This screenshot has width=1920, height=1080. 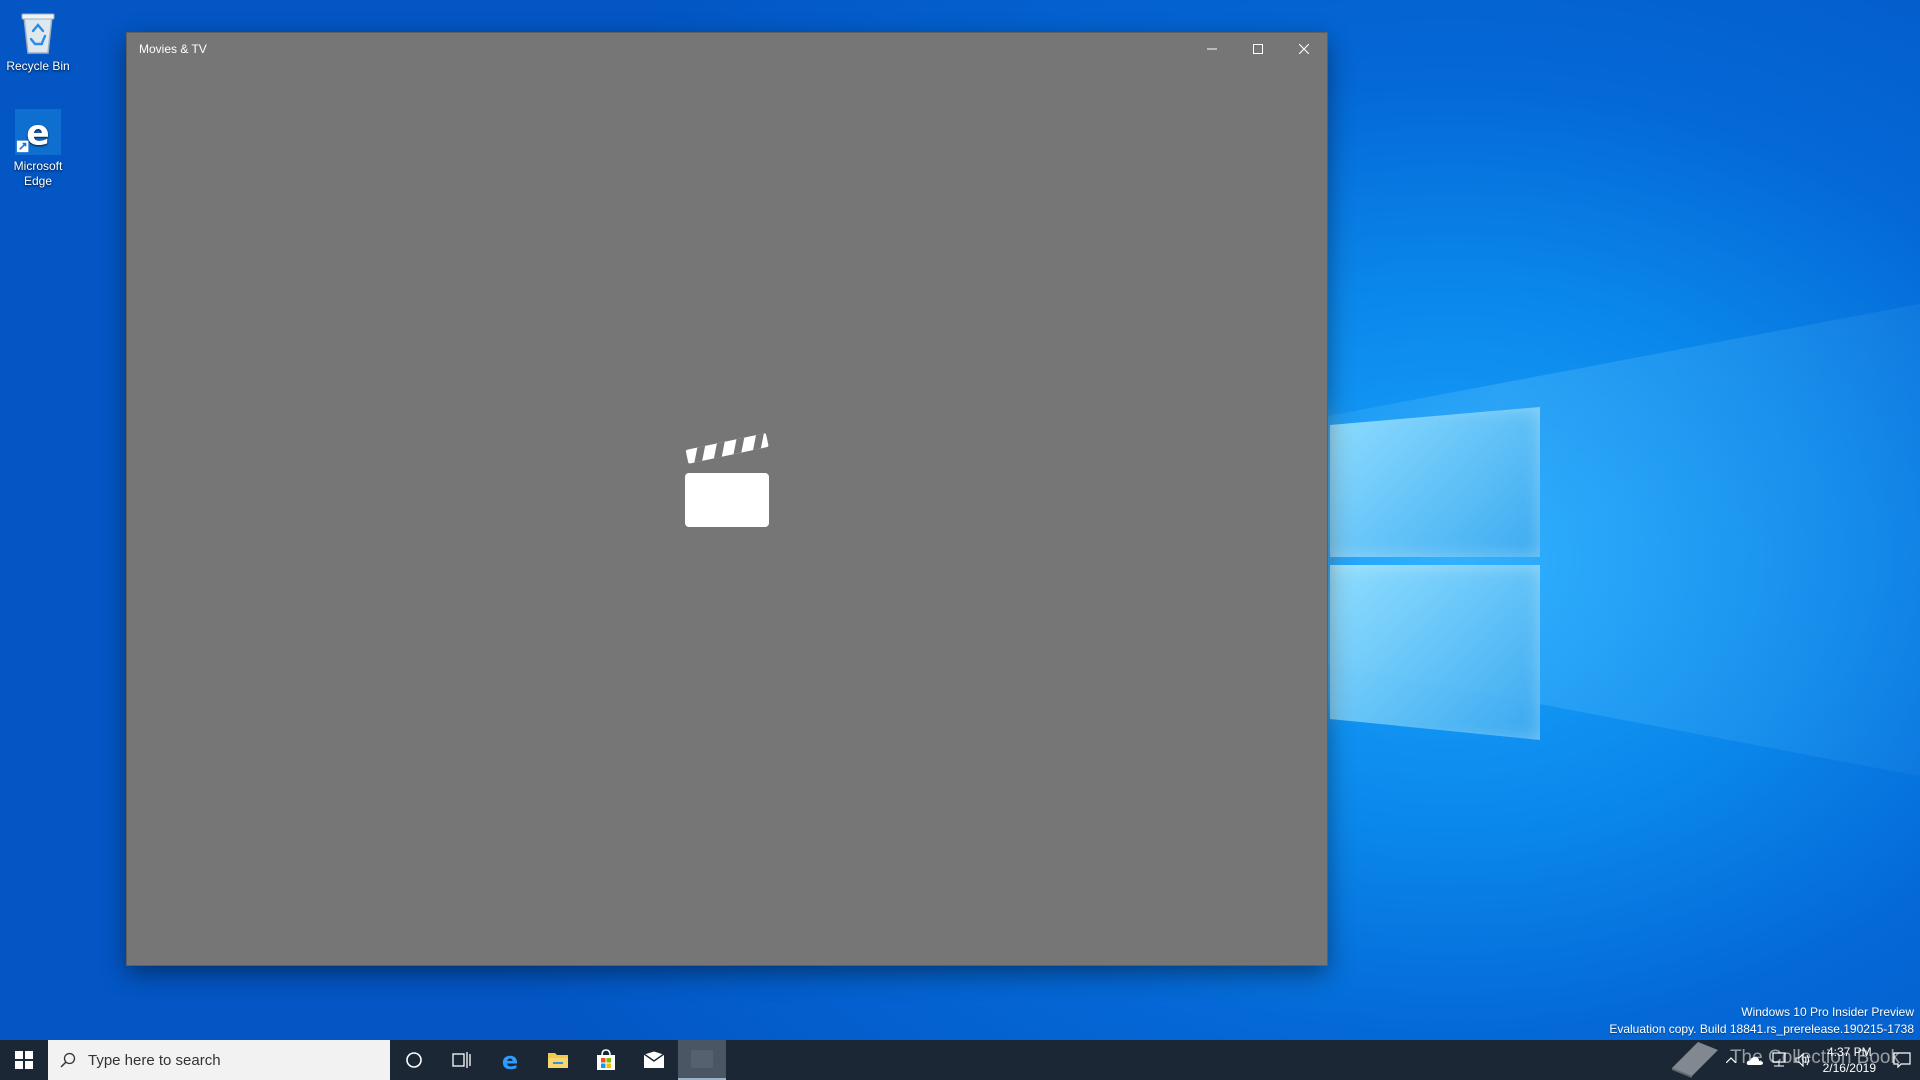 I want to click on windows-start-icon, so click(x=24, y=1060).